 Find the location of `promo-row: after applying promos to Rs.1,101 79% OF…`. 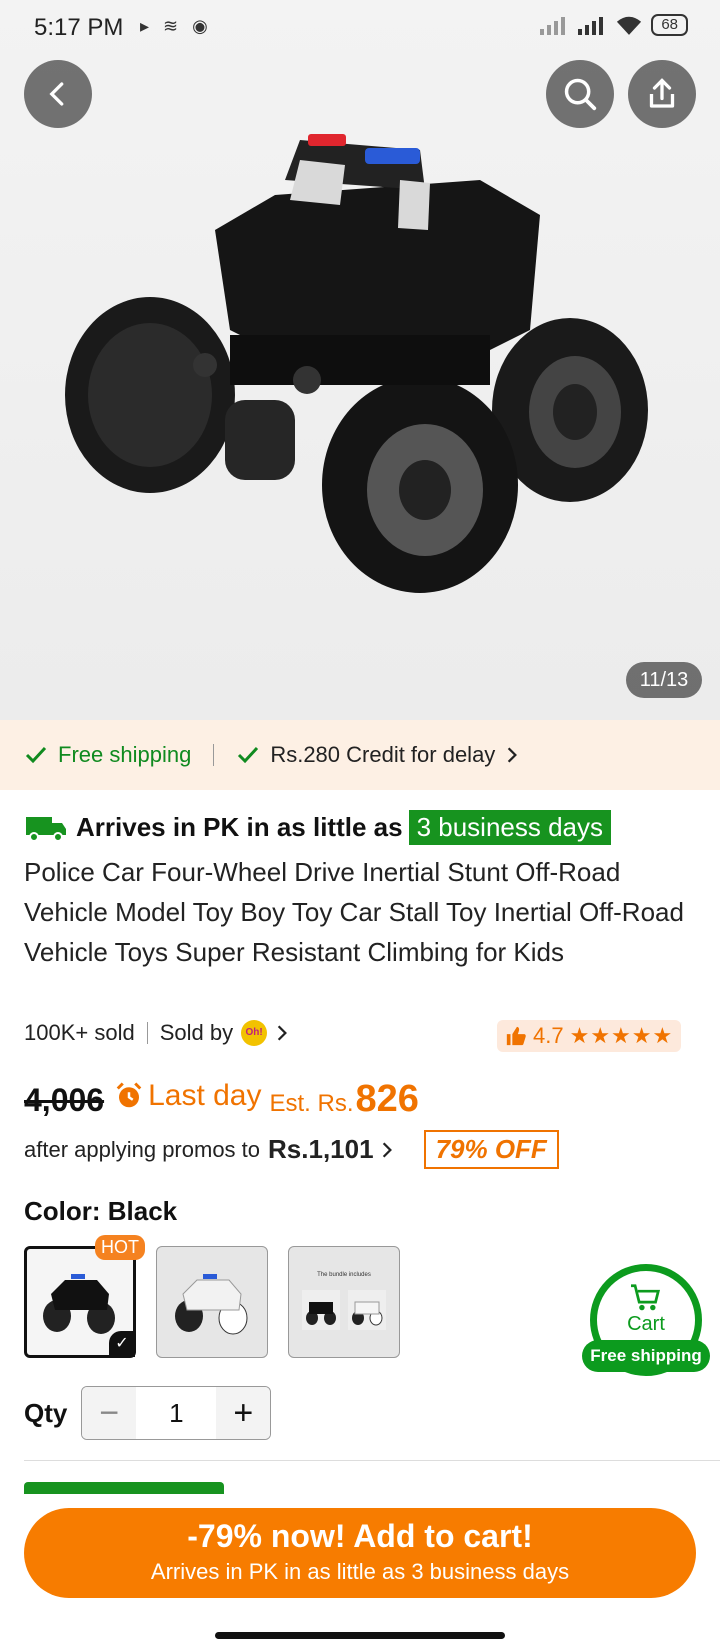

promo-row: after applying promos to Rs.1,101 79% OF… is located at coordinates (291, 1149).